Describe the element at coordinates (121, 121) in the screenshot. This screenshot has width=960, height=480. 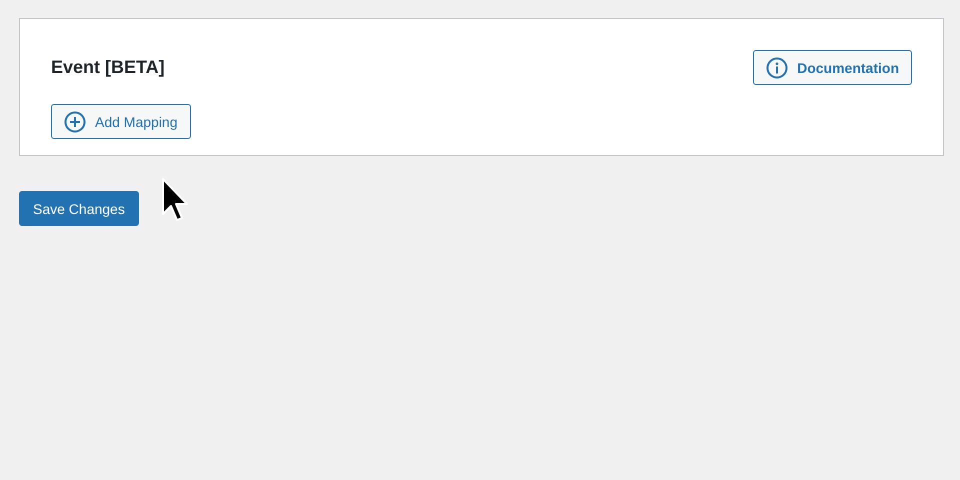
I see `add-mapping-button: Add Mapping` at that location.